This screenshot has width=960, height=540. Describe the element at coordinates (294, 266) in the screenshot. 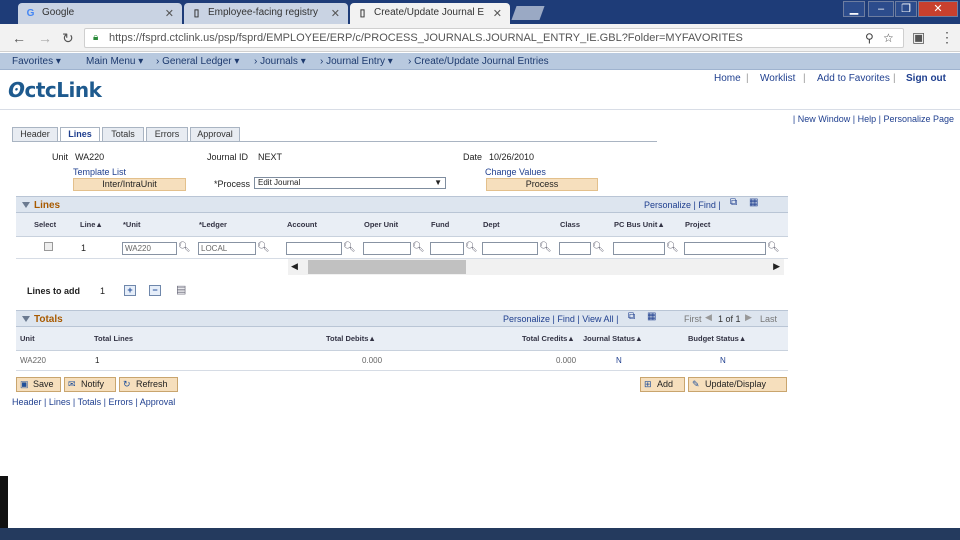

I see `scroll-left-icon: ◀` at that location.